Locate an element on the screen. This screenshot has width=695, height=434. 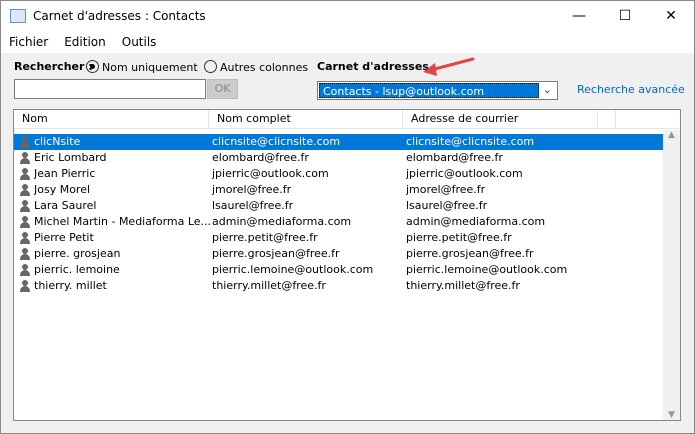
close-button: ✕ is located at coordinates (671, 16).